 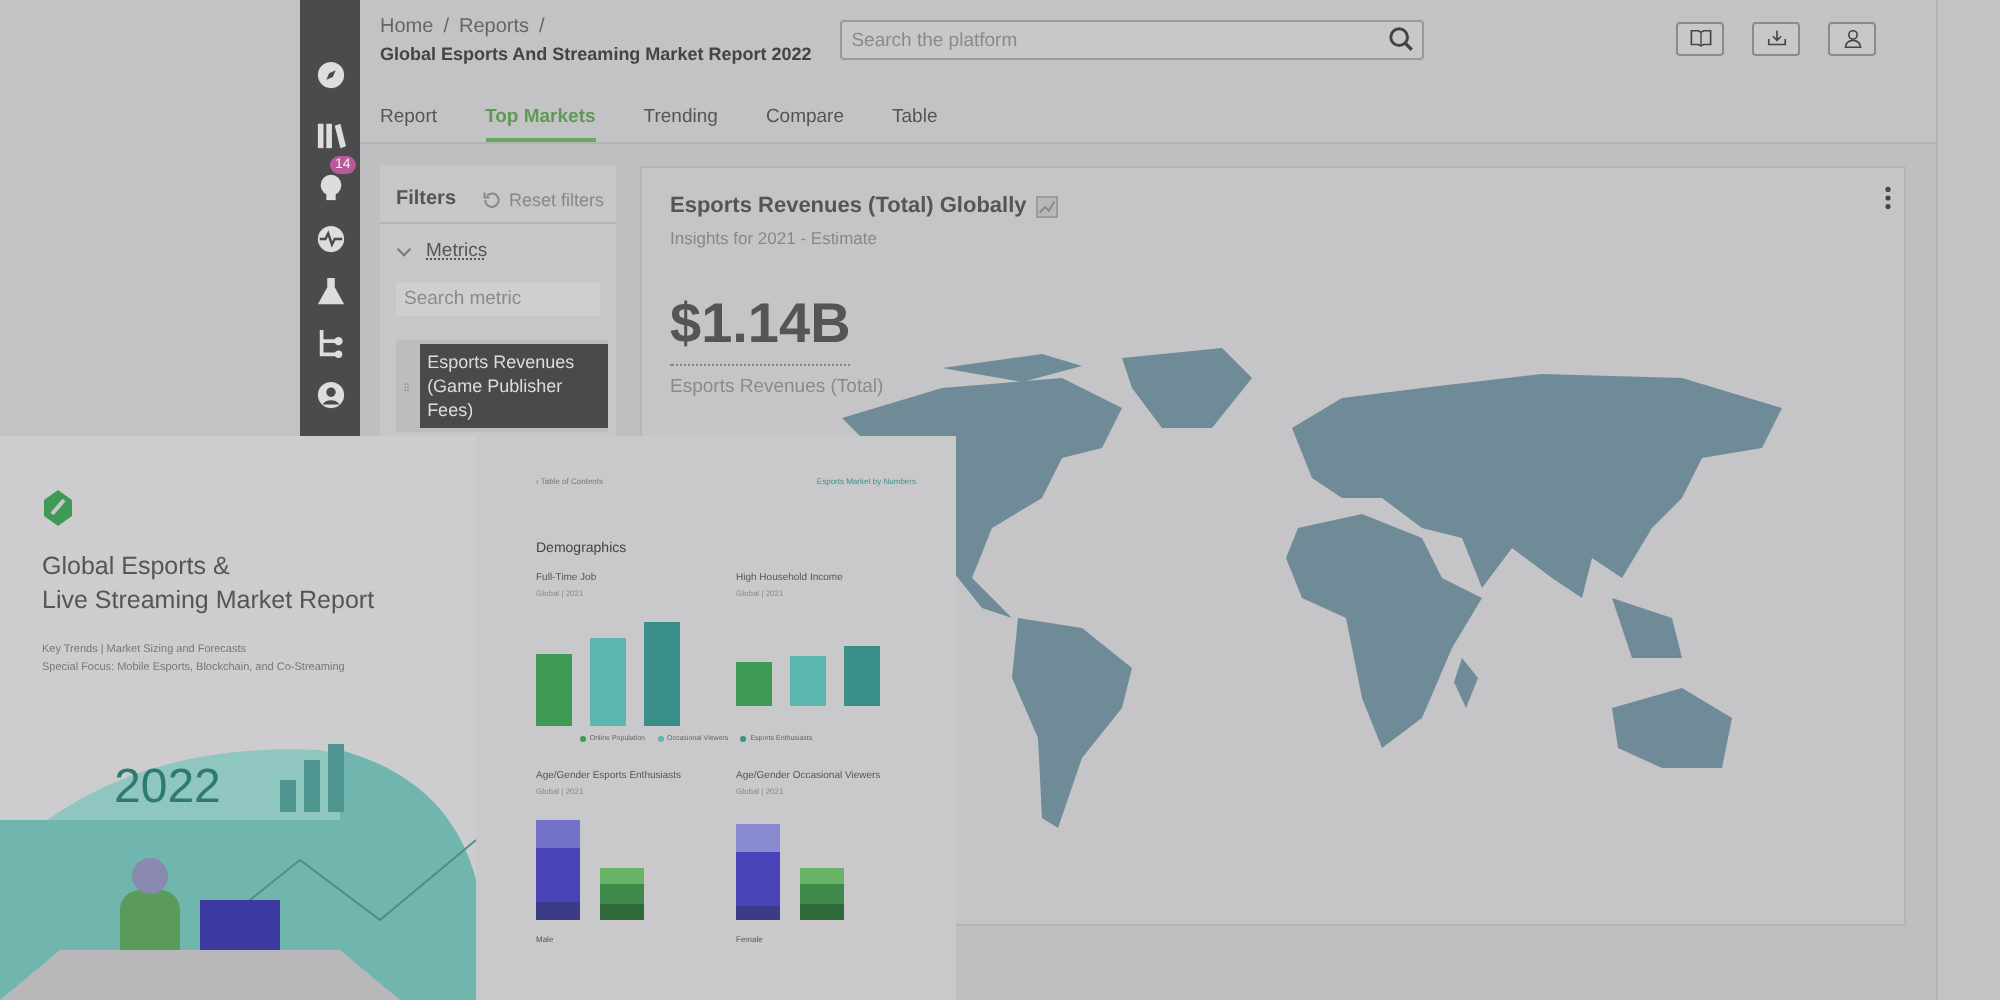 I want to click on user-circle-icon, so click(x=330, y=395).